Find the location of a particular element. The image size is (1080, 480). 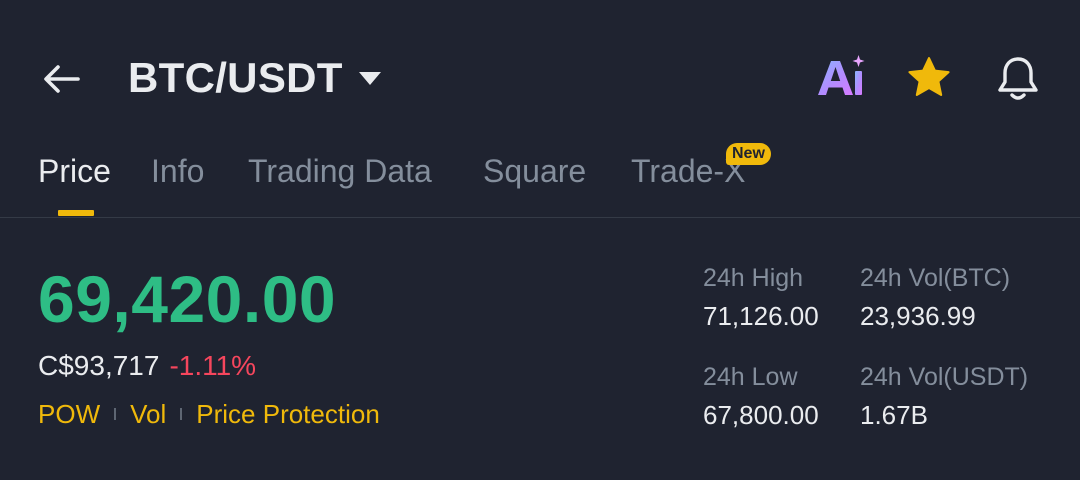

price-change-percent: -1.11% is located at coordinates (213, 365).